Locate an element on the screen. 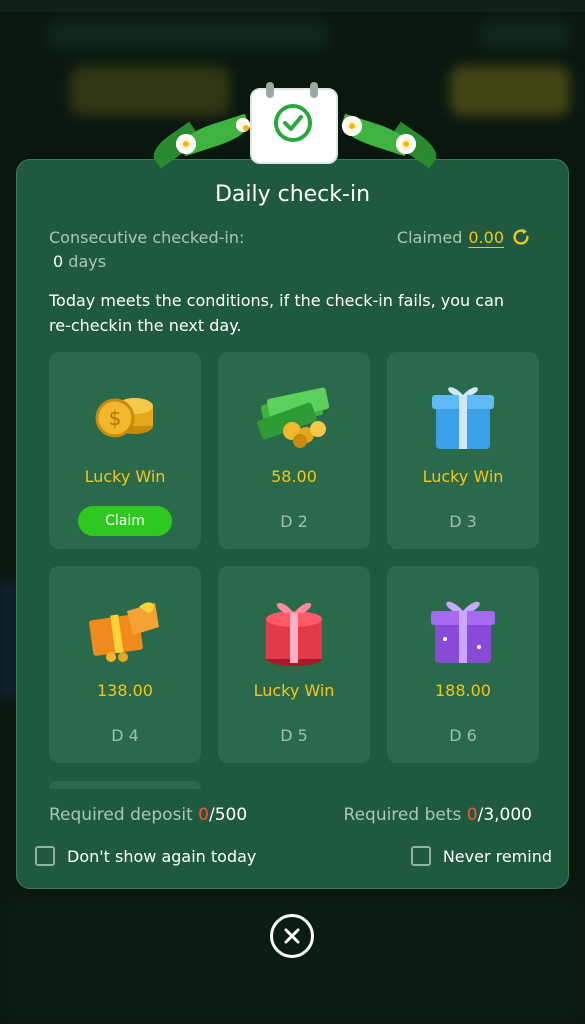 This screenshot has height=1024, width=585. reward-day: D 5 is located at coordinates (294, 735).